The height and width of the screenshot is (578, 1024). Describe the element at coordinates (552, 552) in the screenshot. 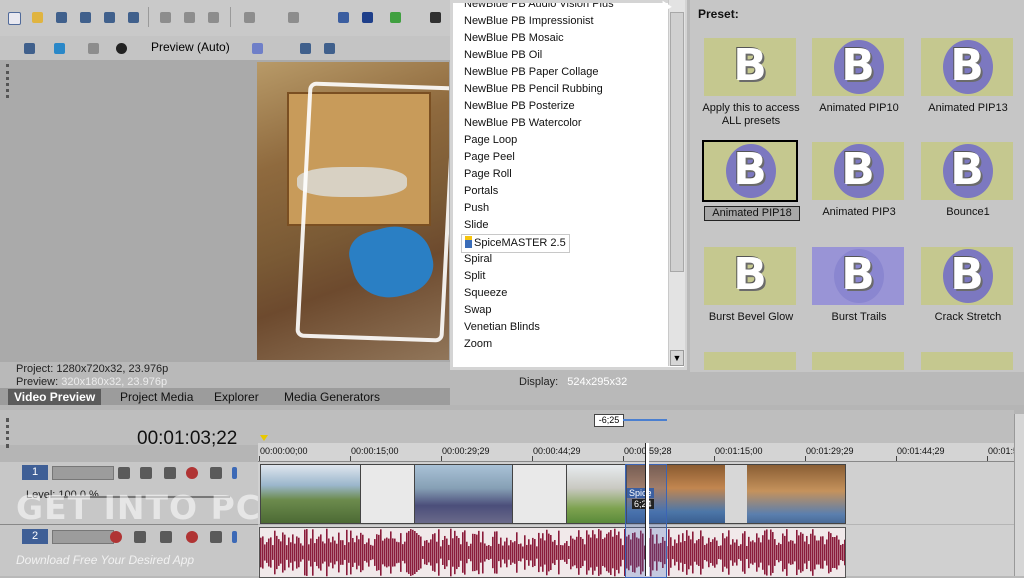

I see `audio-clip` at that location.